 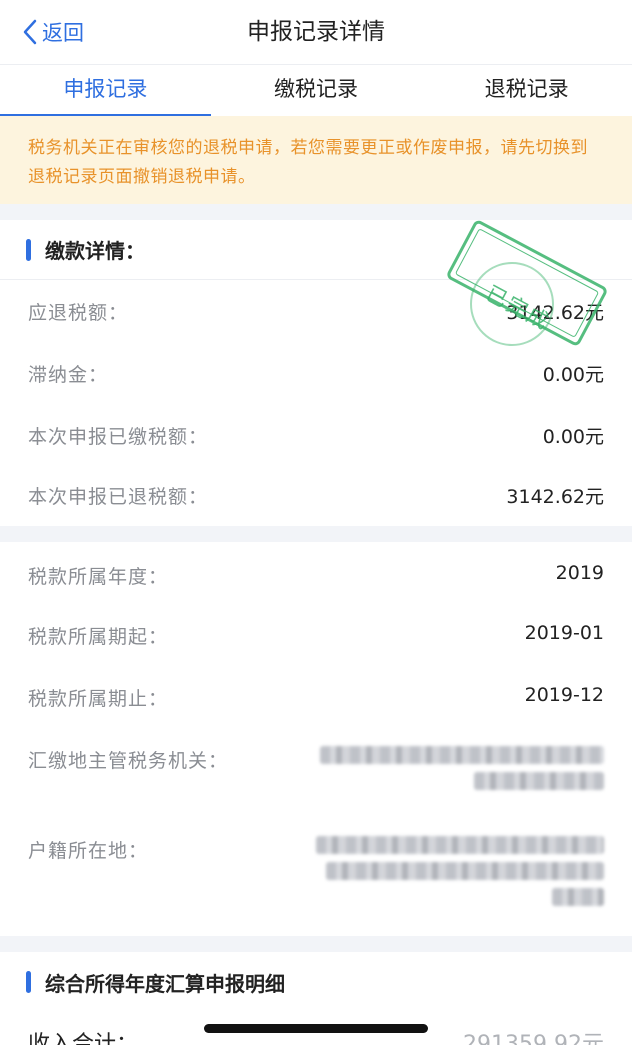 What do you see at coordinates (533, 1038) in the screenshot?
I see `row-value: 291359.92元` at bounding box center [533, 1038].